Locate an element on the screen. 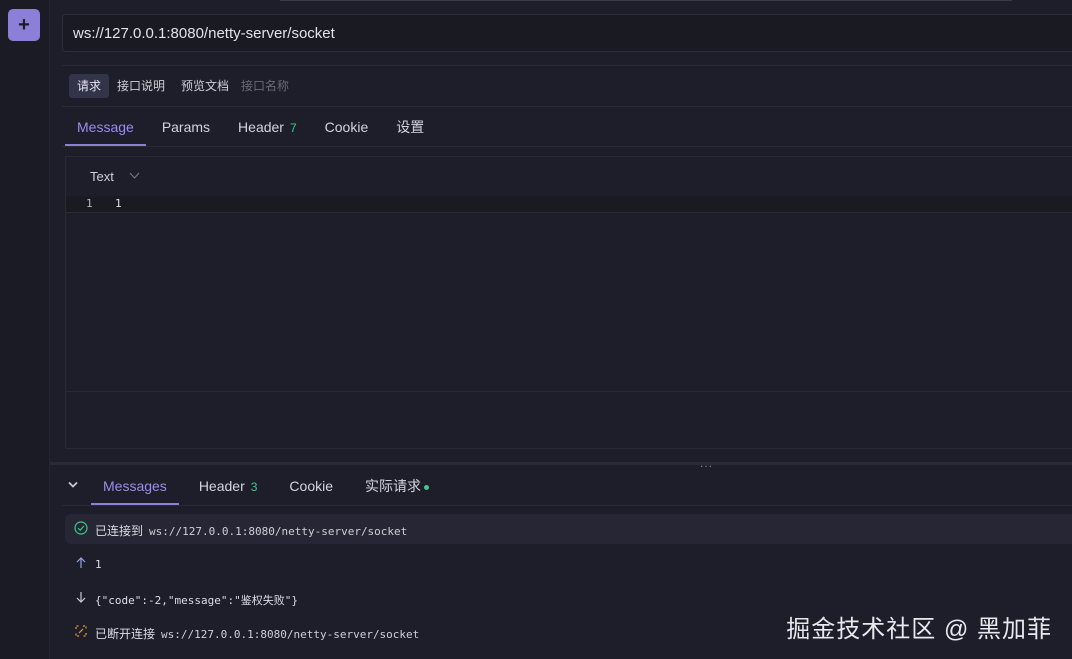 Image resolution: width=1072 pixels, height=659 pixels. tab-params: Params is located at coordinates (186, 127).